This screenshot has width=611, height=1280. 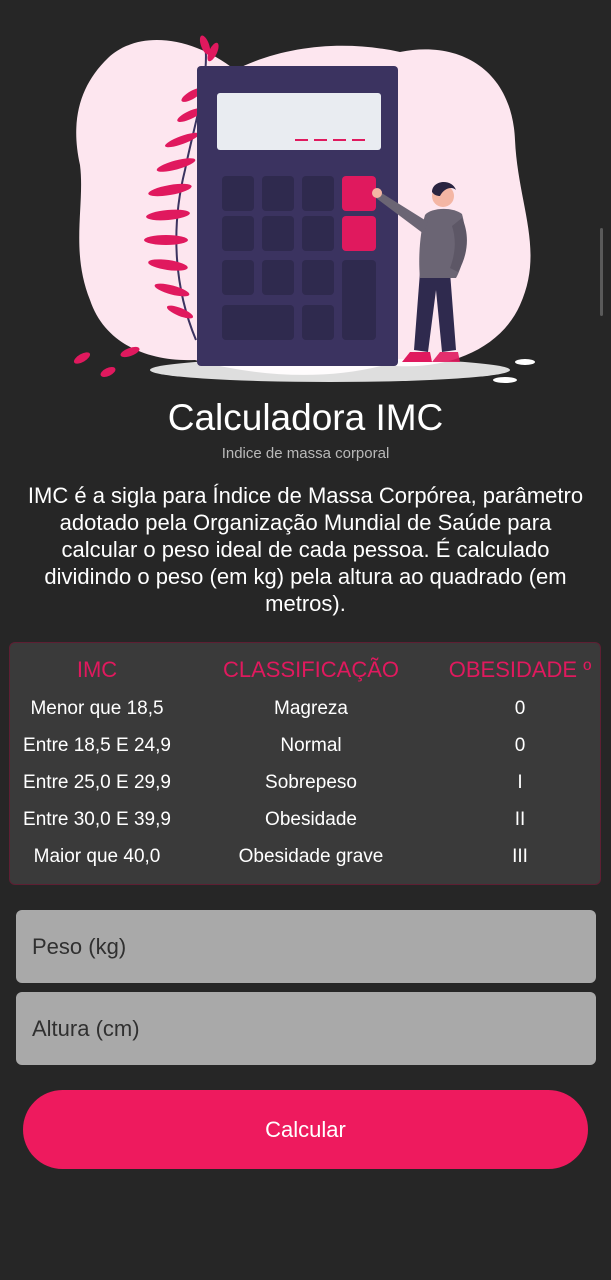 I want to click on weight-input, so click(x=306, y=946).